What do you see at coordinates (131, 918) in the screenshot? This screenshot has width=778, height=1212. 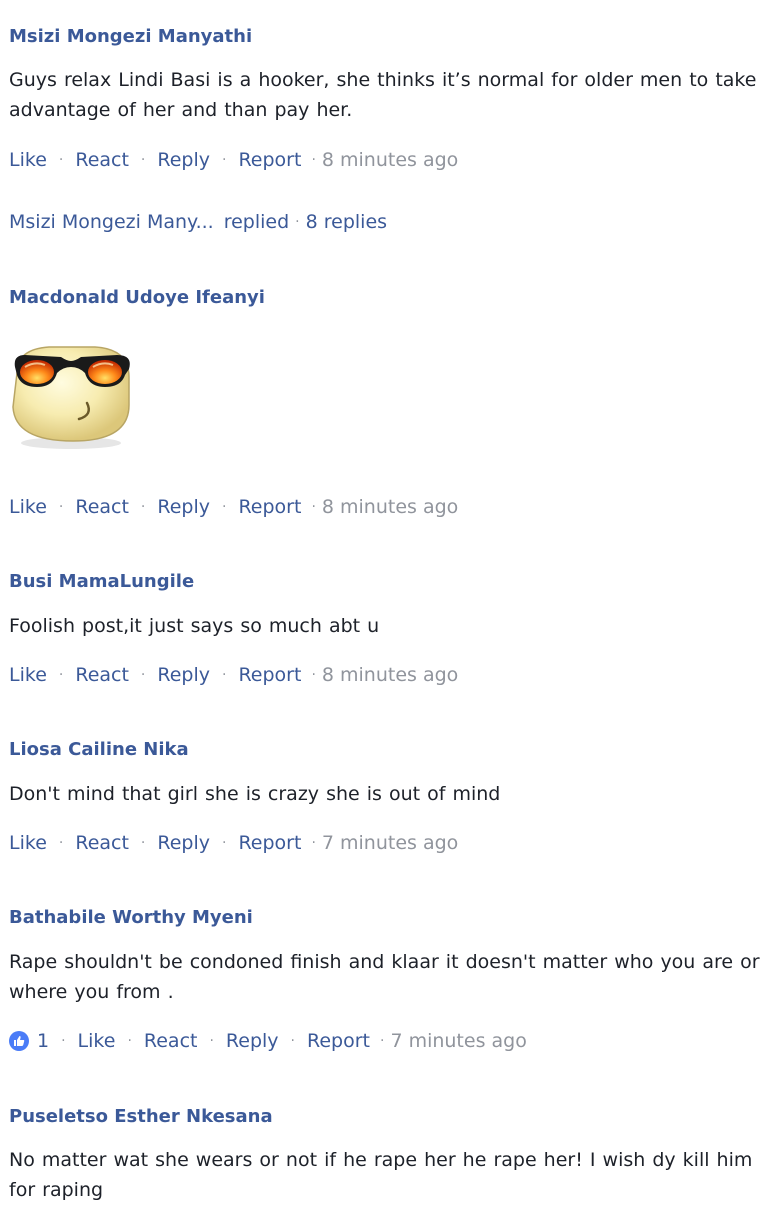 I see `comment-author: Bathabile Worthy Myeni` at bounding box center [131, 918].